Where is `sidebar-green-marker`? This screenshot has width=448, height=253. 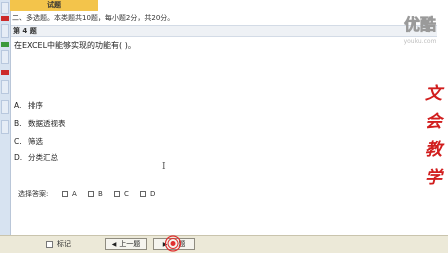
sidebar-green-marker is located at coordinates (5, 44).